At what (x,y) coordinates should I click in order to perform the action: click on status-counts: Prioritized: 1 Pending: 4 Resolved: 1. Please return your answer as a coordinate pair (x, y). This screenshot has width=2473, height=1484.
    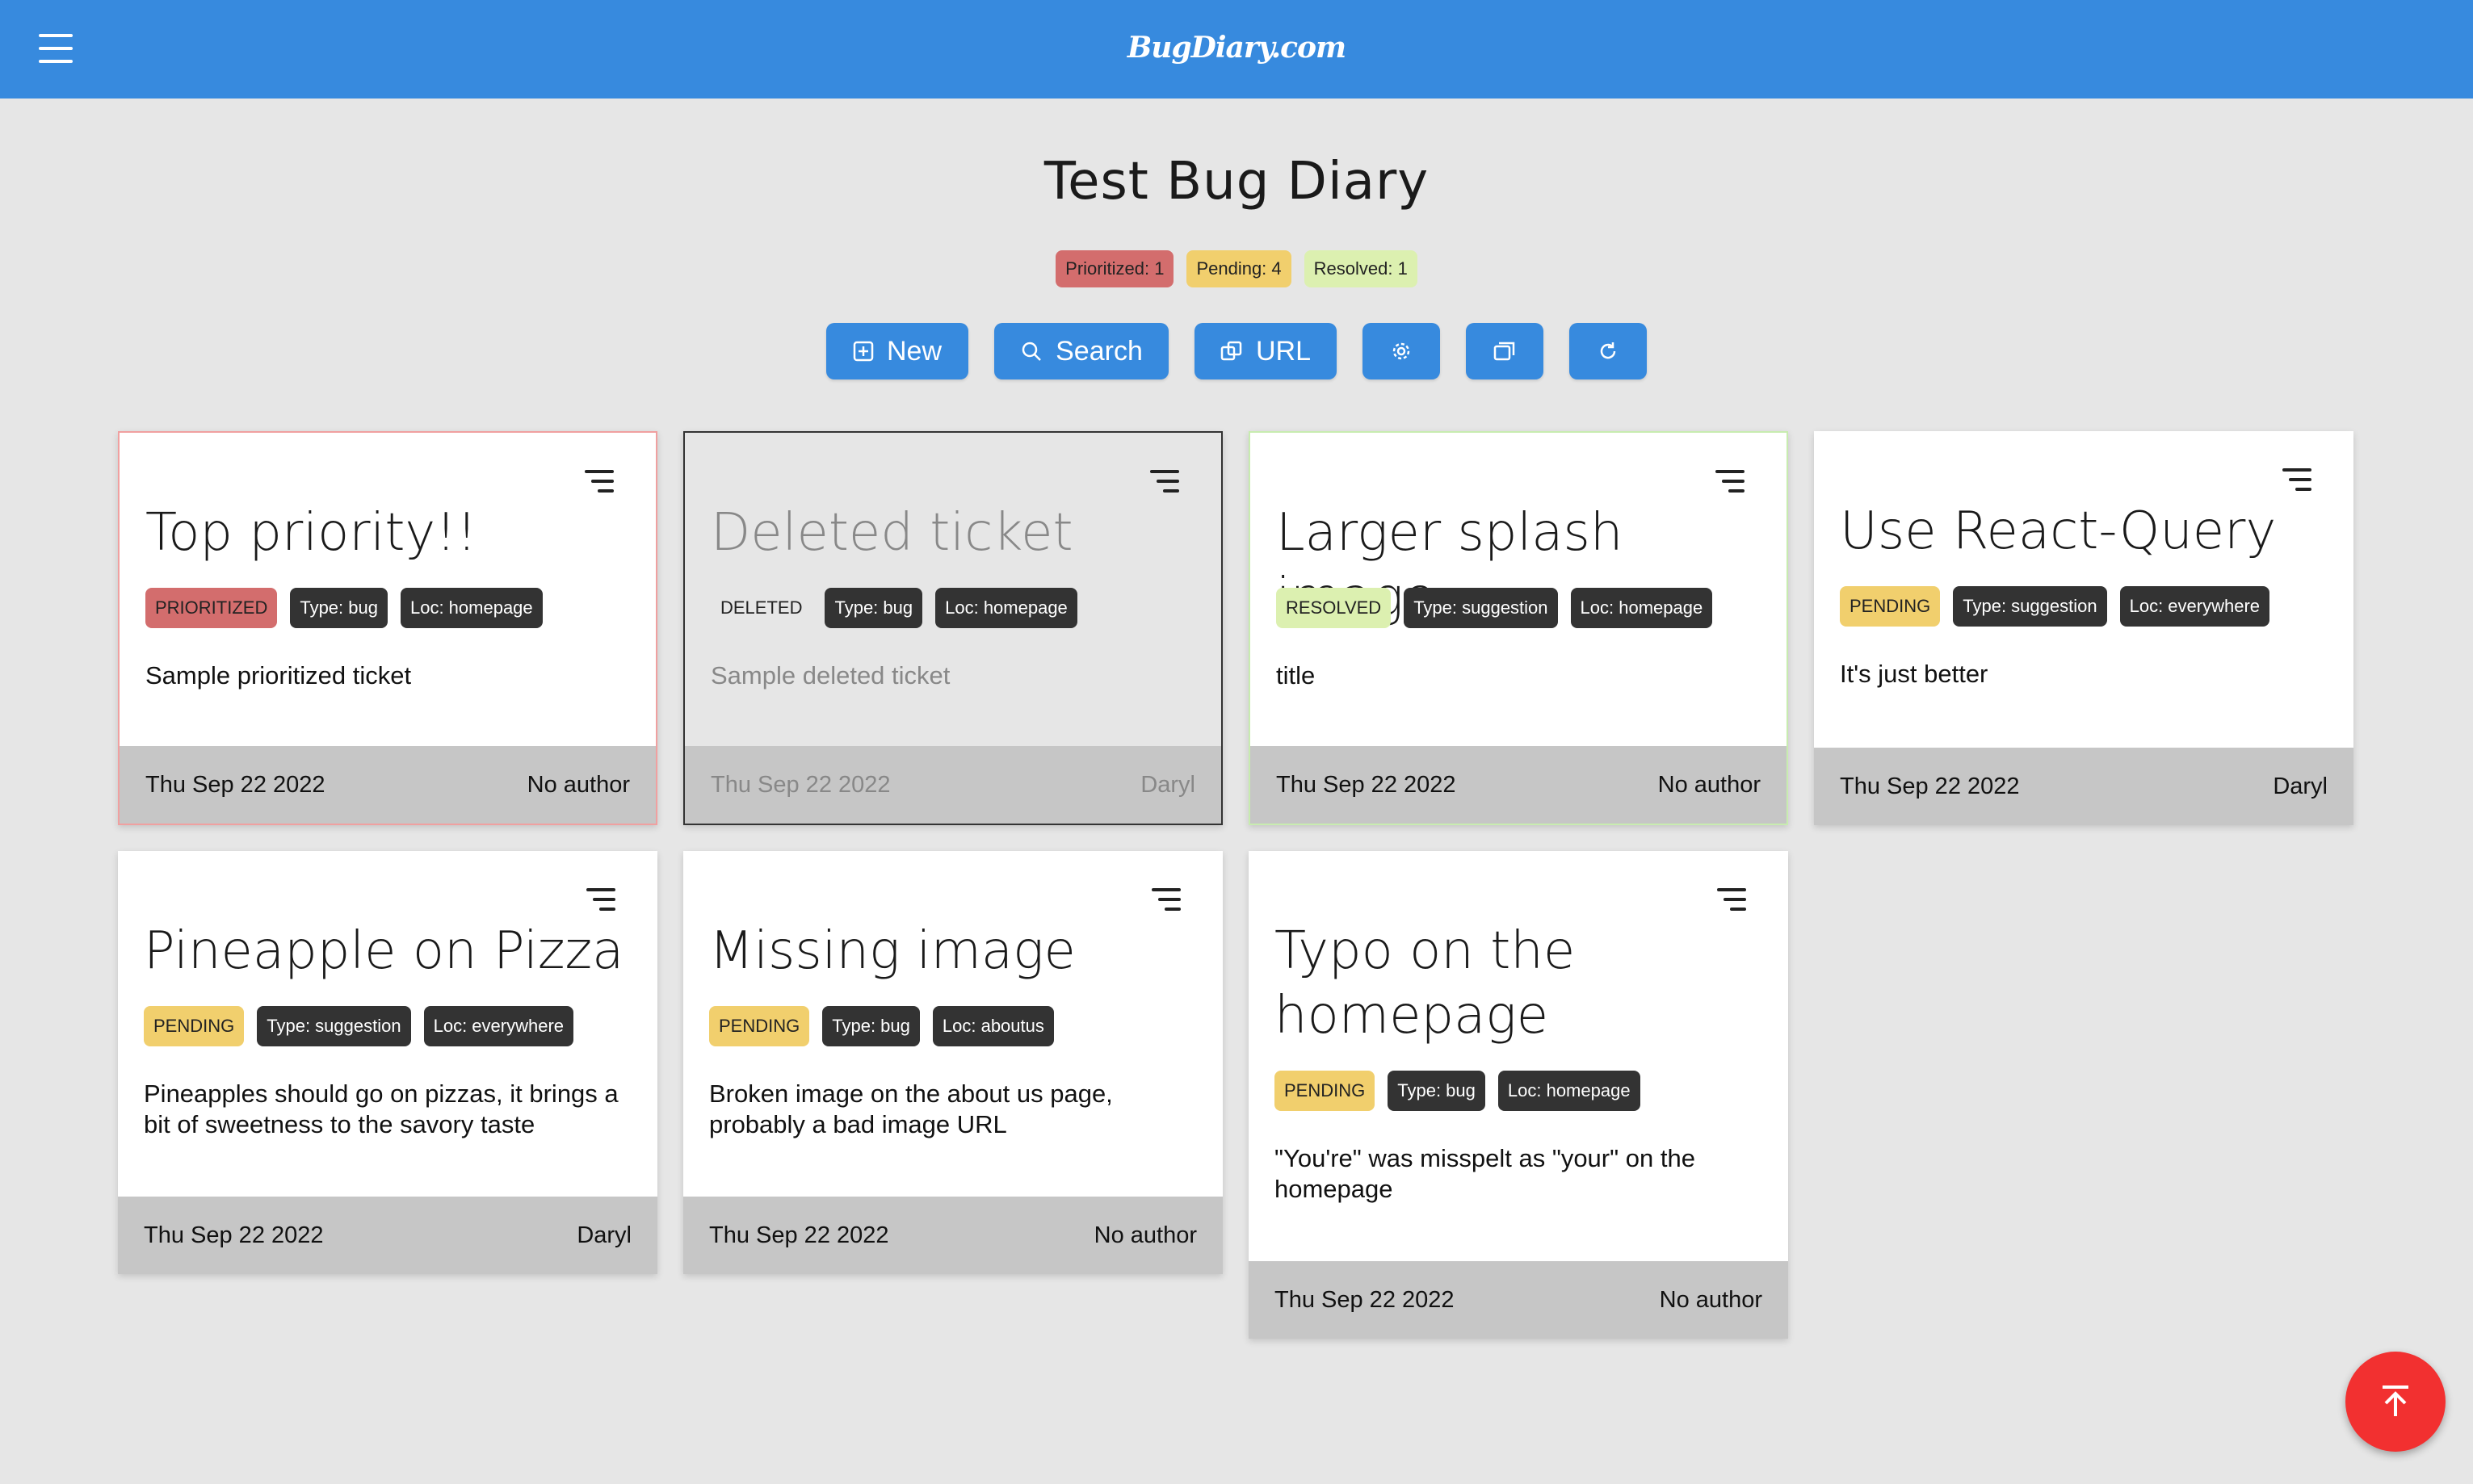
    Looking at the image, I should click on (1236, 268).